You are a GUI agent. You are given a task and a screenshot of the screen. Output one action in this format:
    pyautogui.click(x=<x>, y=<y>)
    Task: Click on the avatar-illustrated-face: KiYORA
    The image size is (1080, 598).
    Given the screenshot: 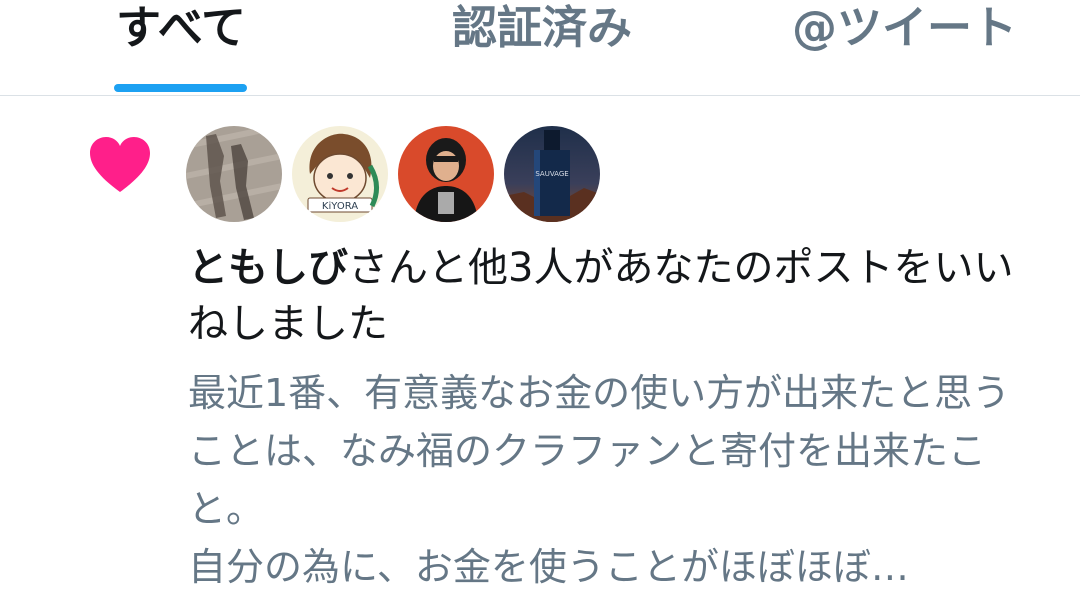 What is the action you would take?
    pyautogui.click(x=340, y=174)
    